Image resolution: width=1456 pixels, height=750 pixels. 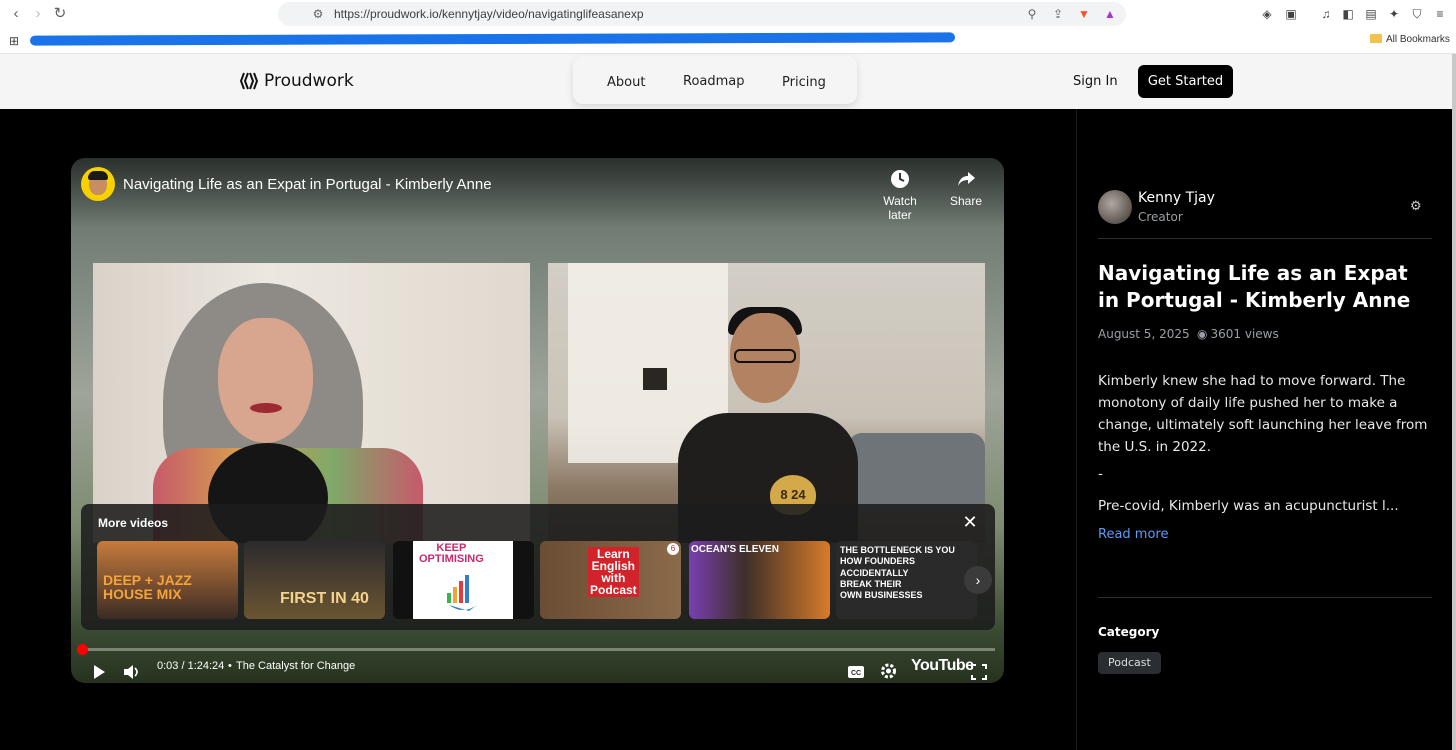 What do you see at coordinates (324, 598) in the screenshot?
I see `thumbnail-2-text: FIRST IN 40` at bounding box center [324, 598].